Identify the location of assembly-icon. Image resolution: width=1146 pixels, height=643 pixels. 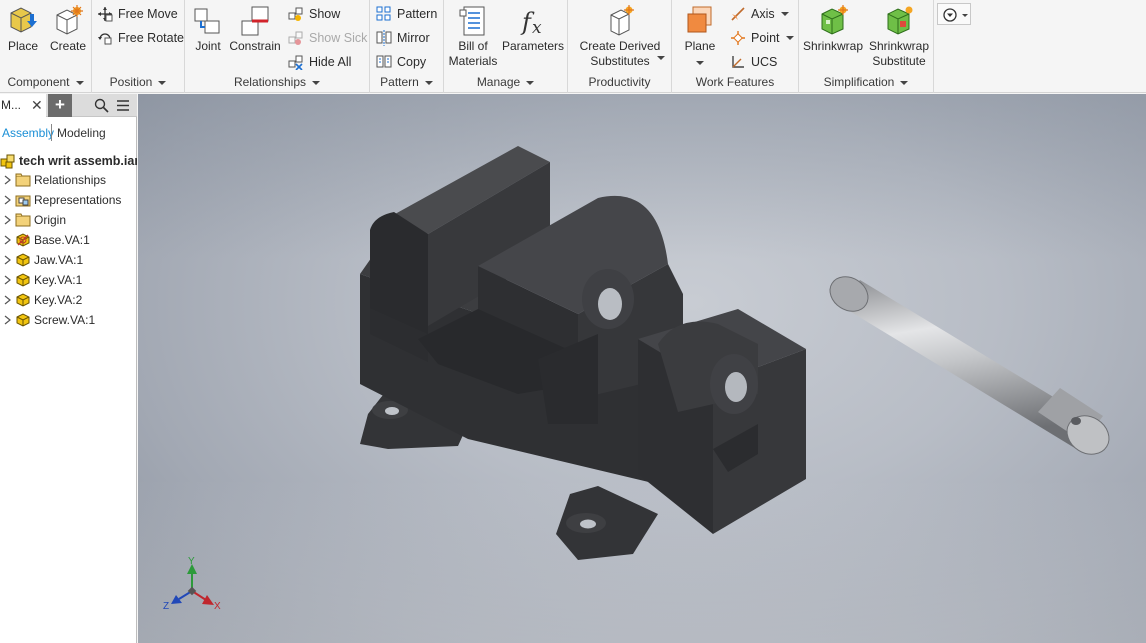
(7, 161).